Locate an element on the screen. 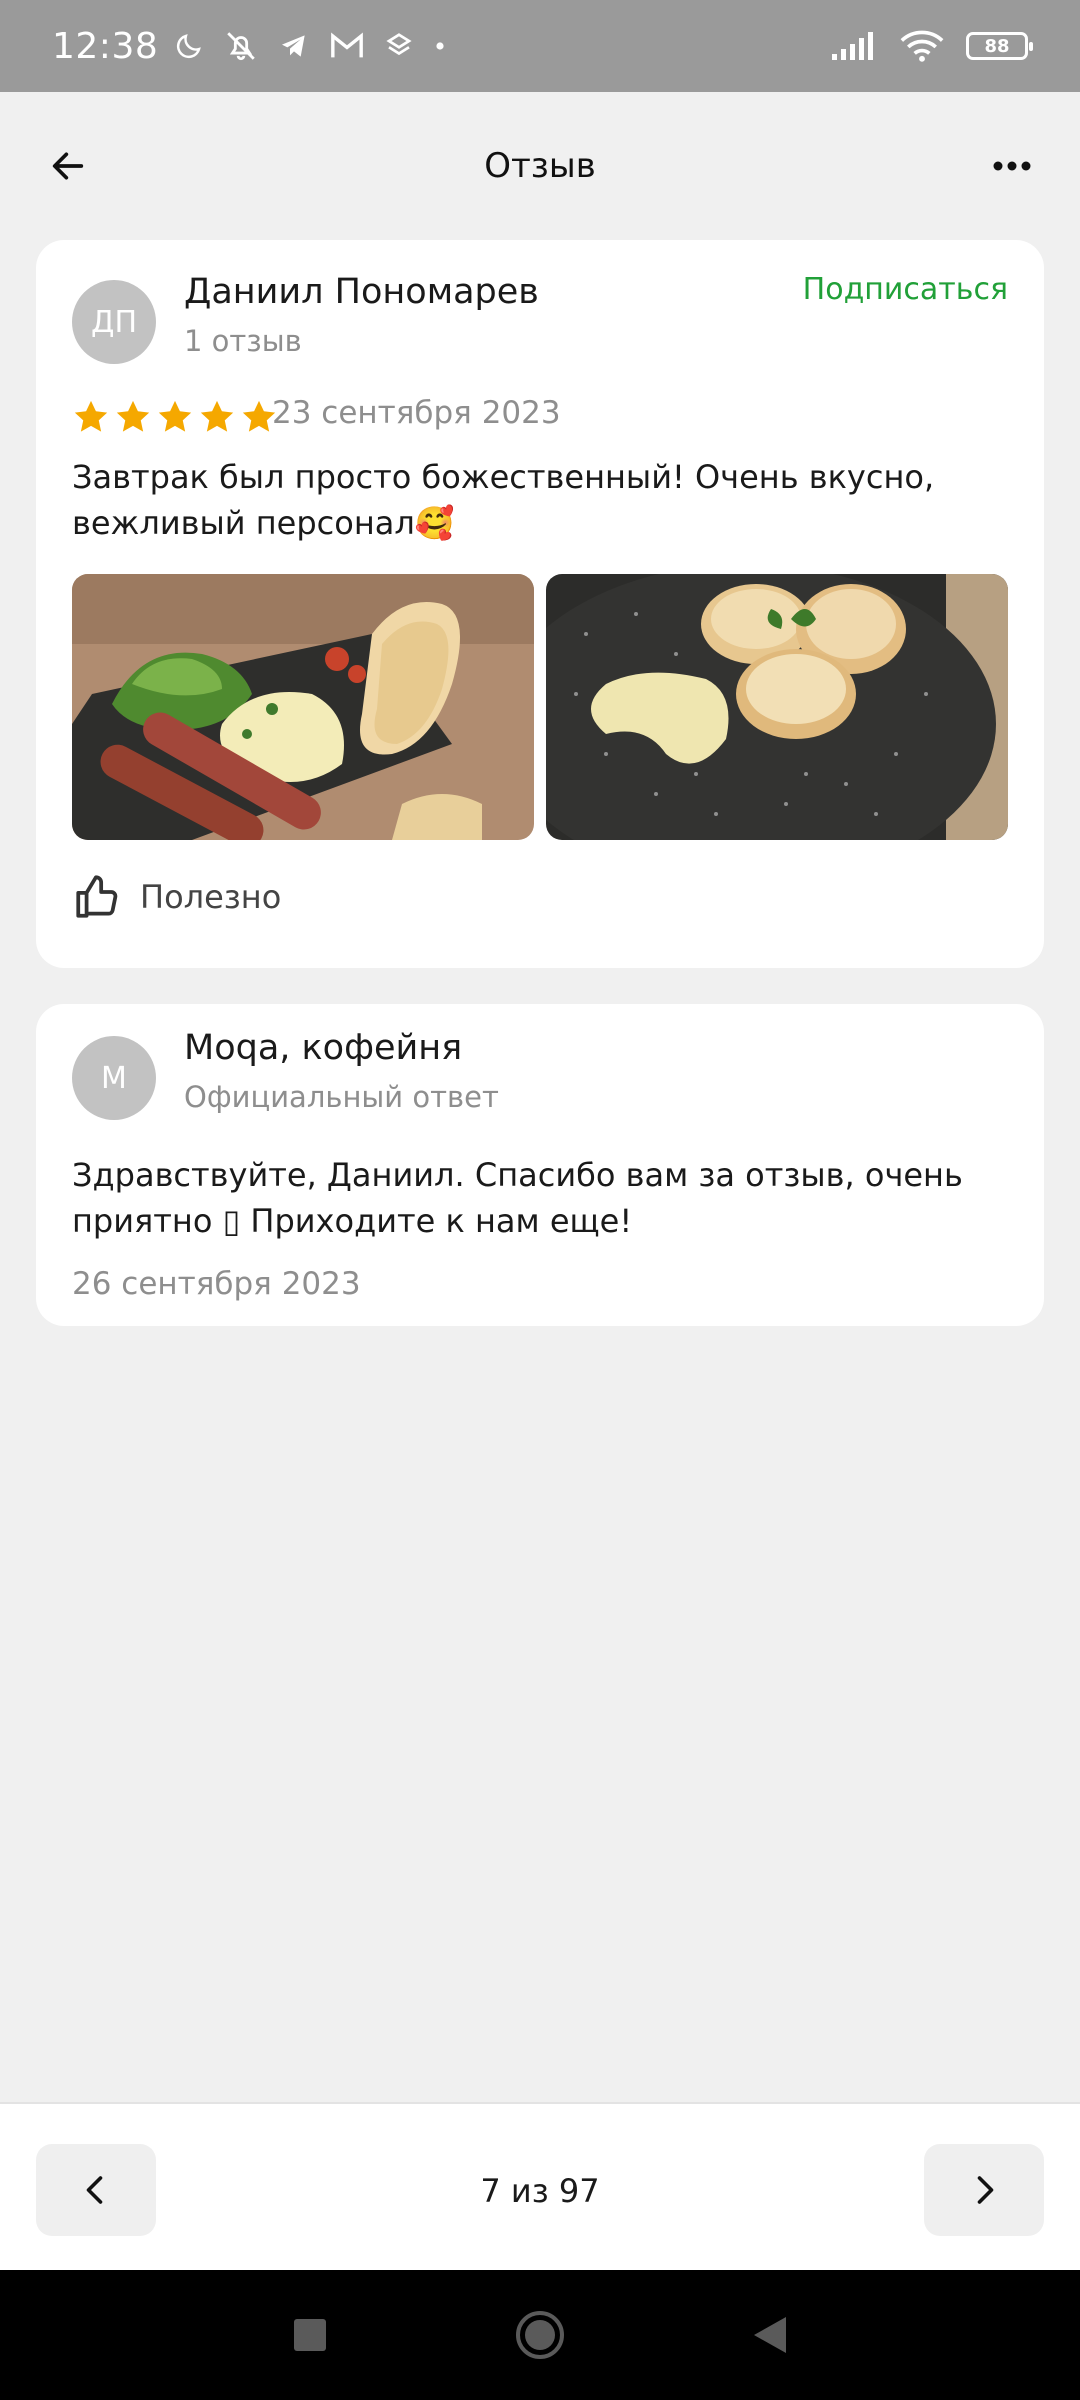 This screenshot has width=1080, height=2400. rating-stars is located at coordinates (175, 417).